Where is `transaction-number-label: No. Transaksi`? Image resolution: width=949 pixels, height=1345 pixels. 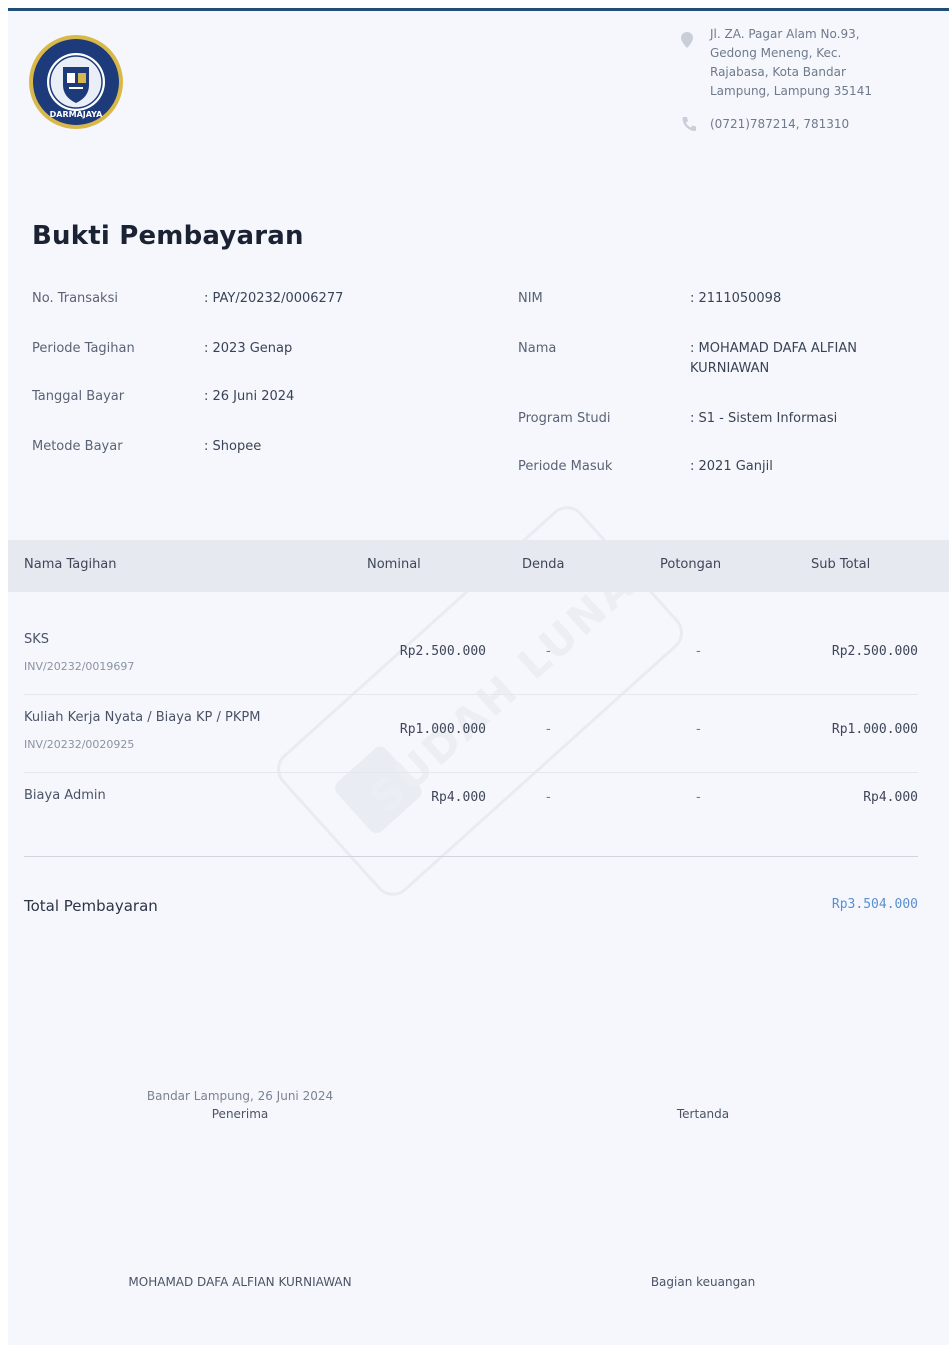
transaction-number-label: No. Transaksi is located at coordinates (75, 298).